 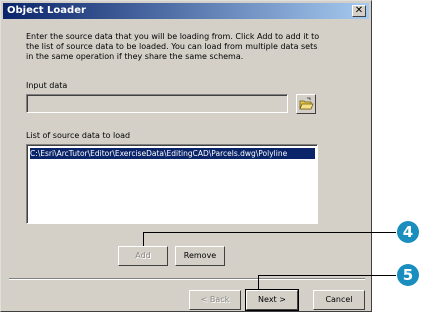 What do you see at coordinates (272, 300) in the screenshot?
I see `next-button: Next >` at bounding box center [272, 300].